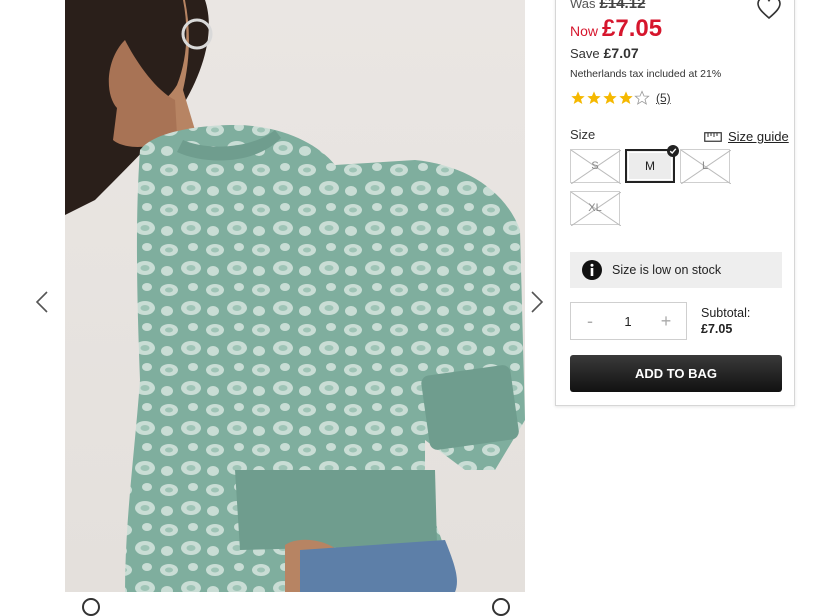  What do you see at coordinates (642, 97) in the screenshot?
I see `star-empty-icon` at bounding box center [642, 97].